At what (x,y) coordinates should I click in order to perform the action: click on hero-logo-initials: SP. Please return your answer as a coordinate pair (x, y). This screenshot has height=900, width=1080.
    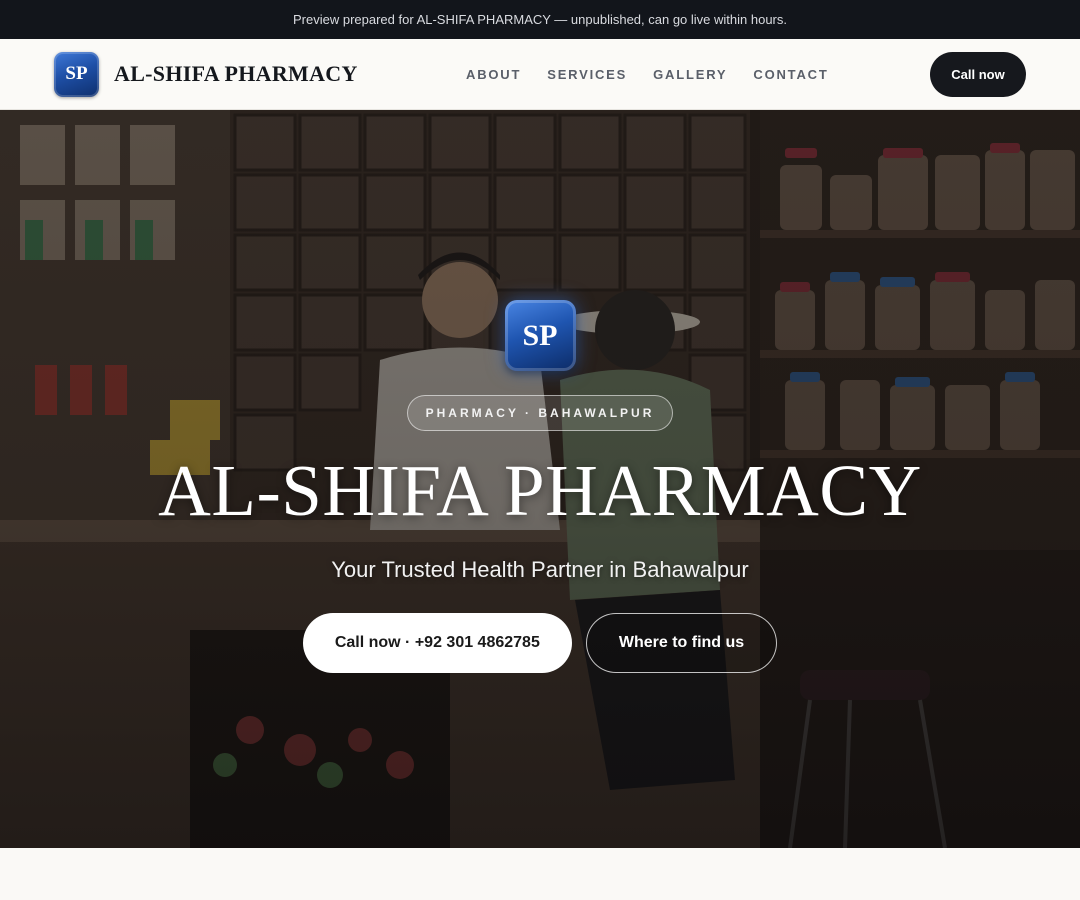
    Looking at the image, I should click on (540, 335).